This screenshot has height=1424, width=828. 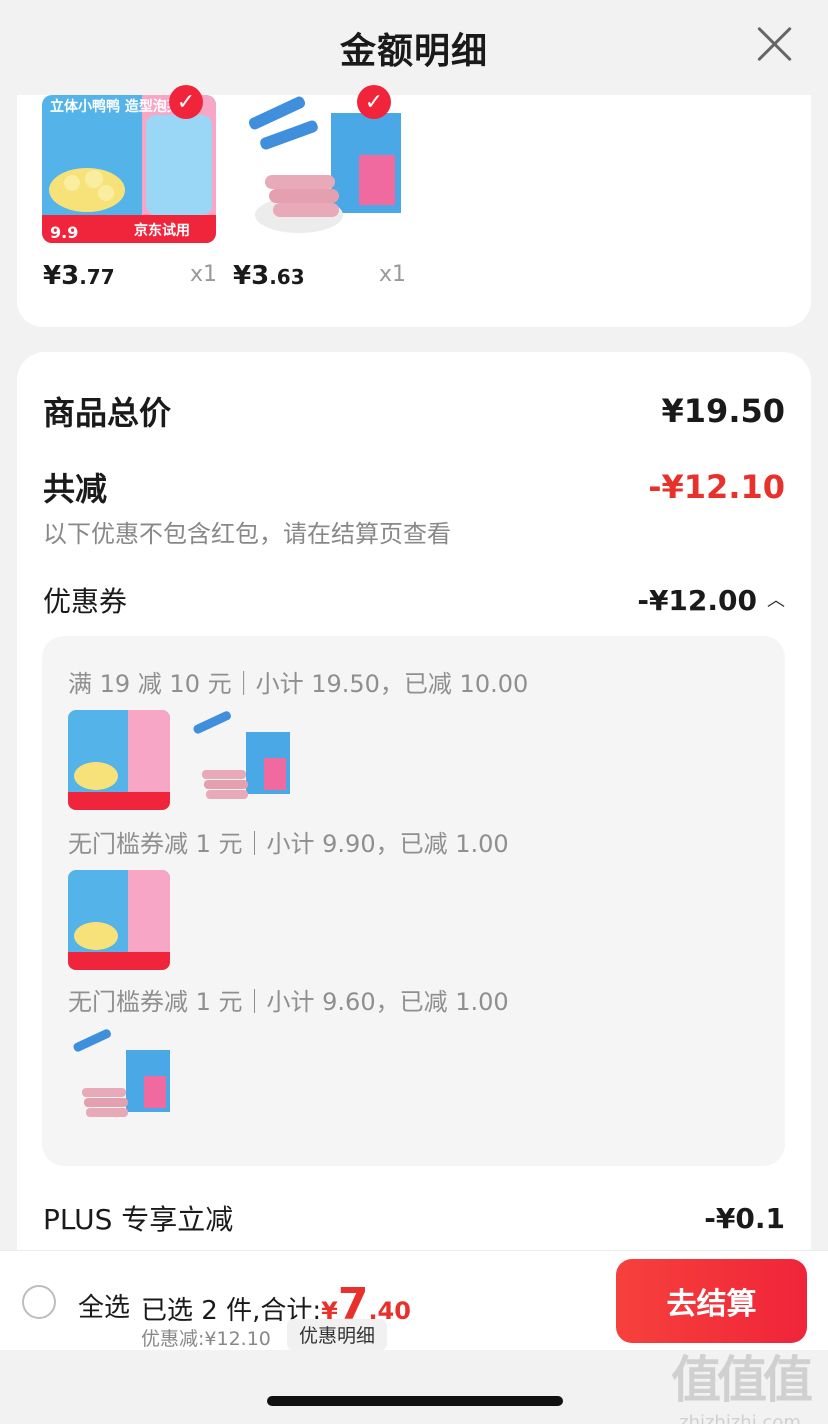 I want to click on item-price-dec: .63, so click(x=287, y=277).